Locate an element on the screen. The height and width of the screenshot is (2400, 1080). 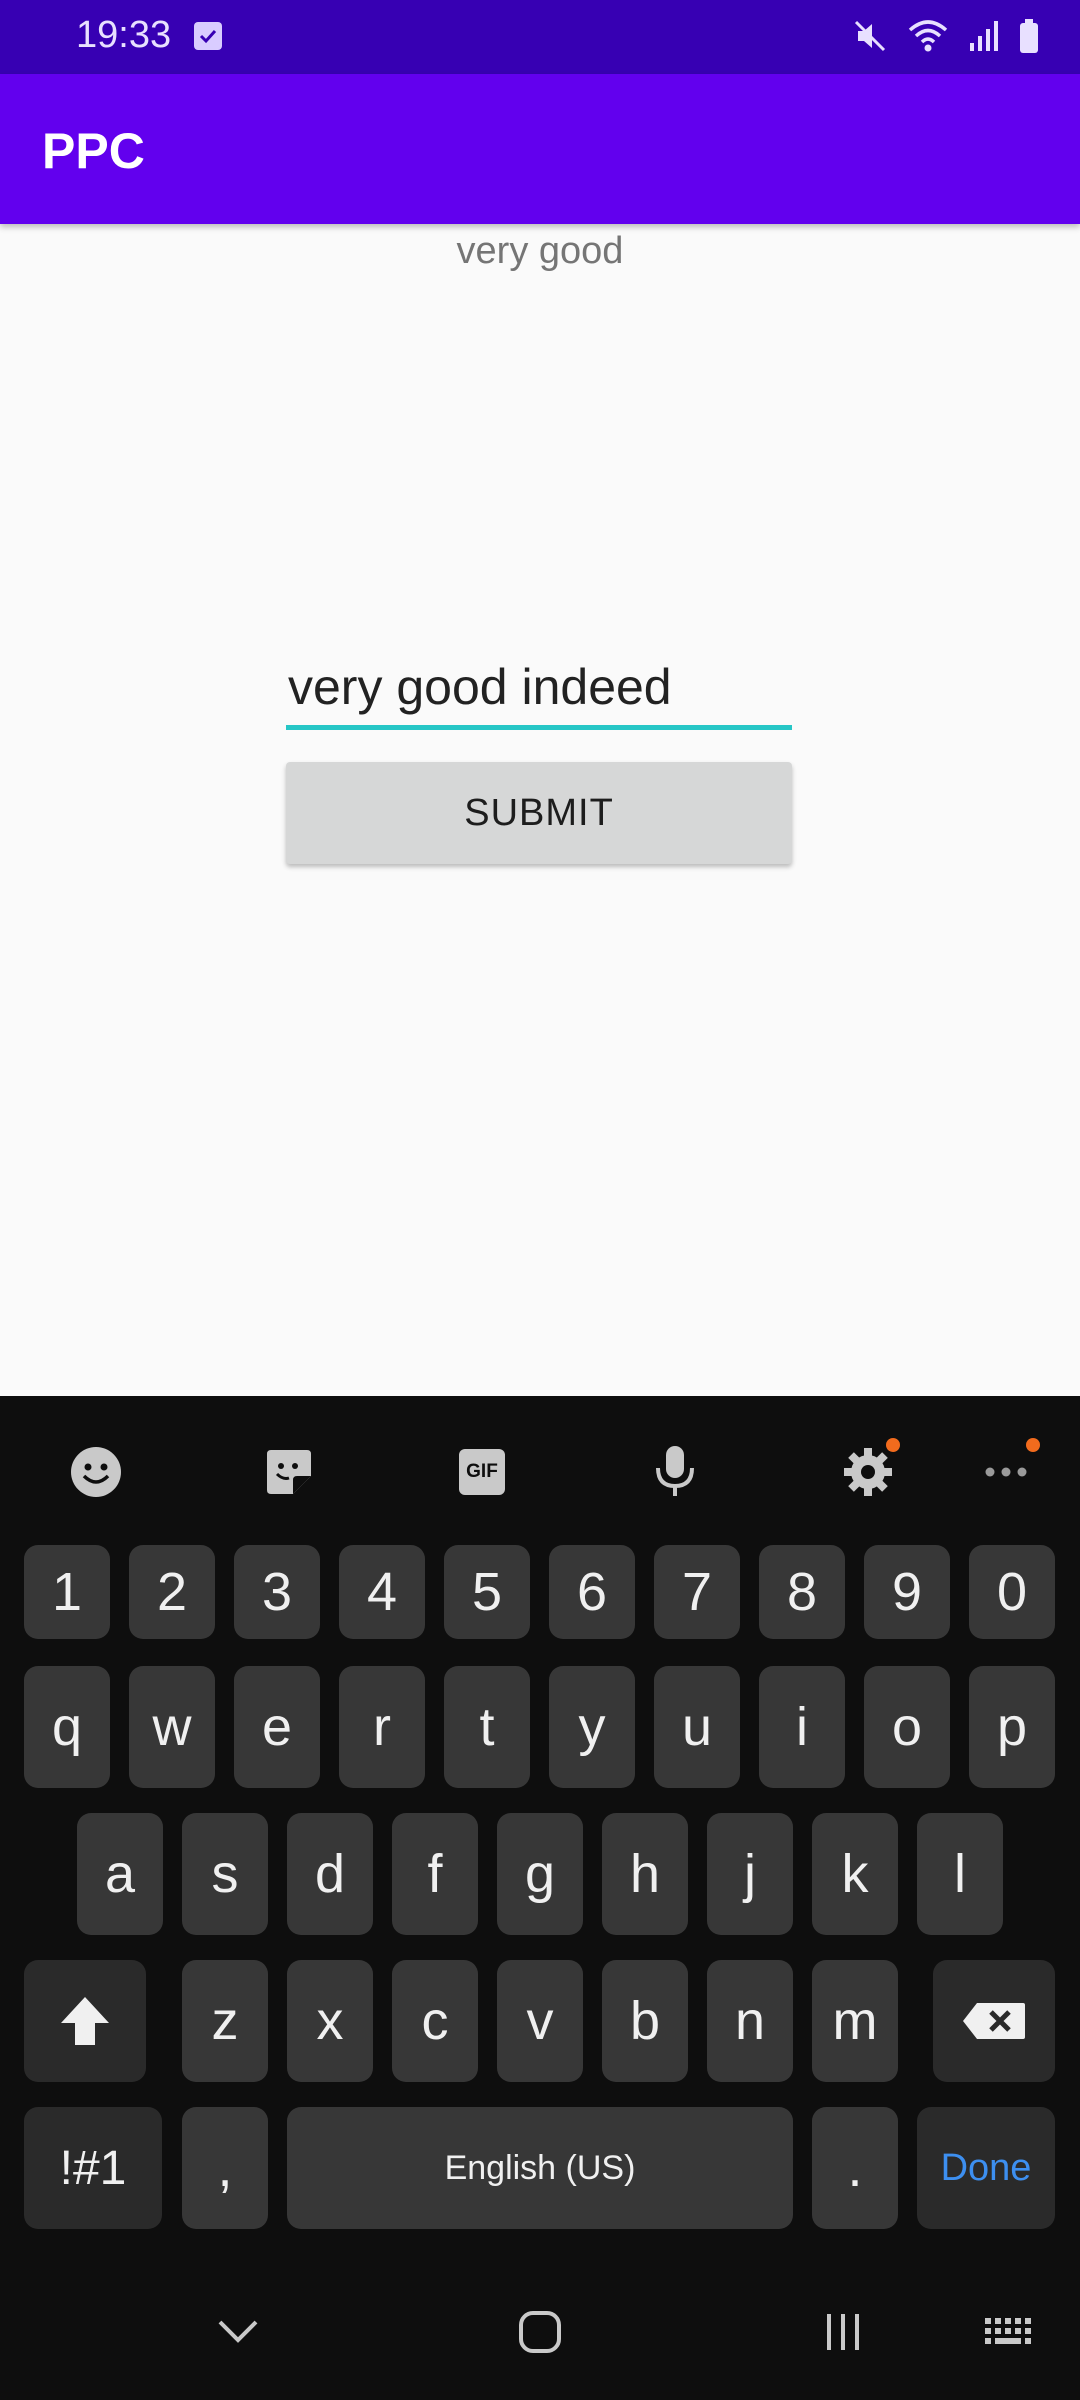
key-o: o is located at coordinates (907, 1727).